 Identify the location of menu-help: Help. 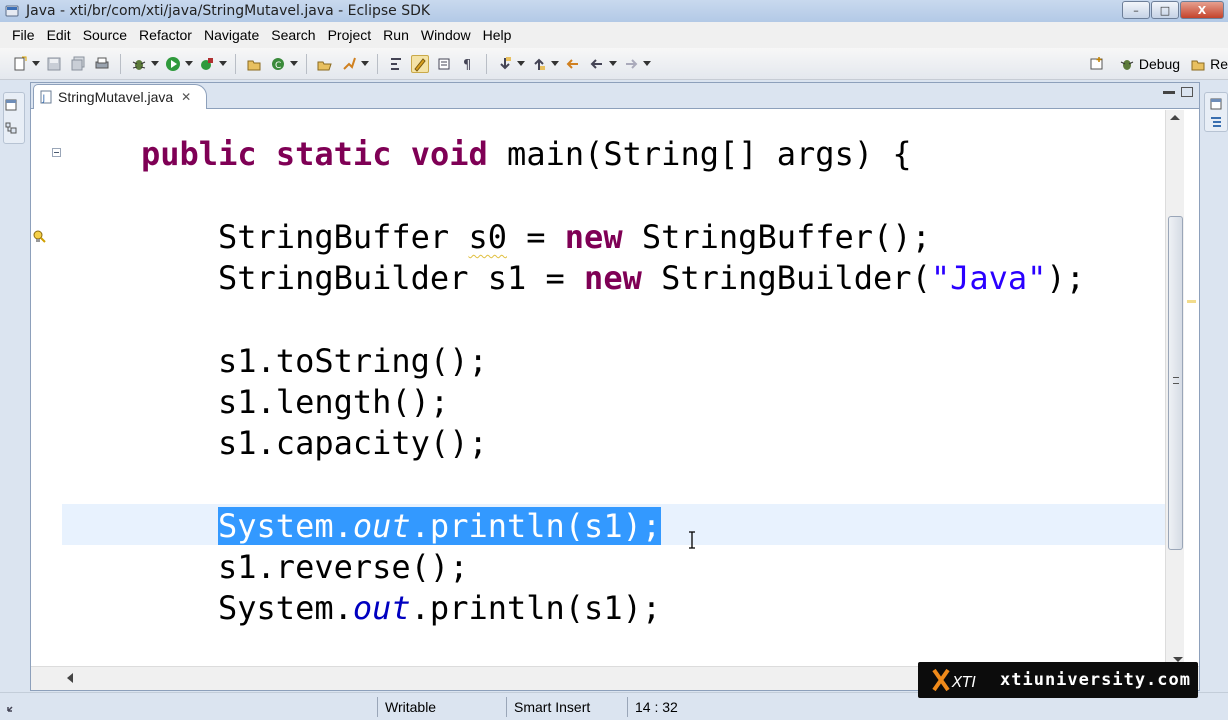
(497, 35).